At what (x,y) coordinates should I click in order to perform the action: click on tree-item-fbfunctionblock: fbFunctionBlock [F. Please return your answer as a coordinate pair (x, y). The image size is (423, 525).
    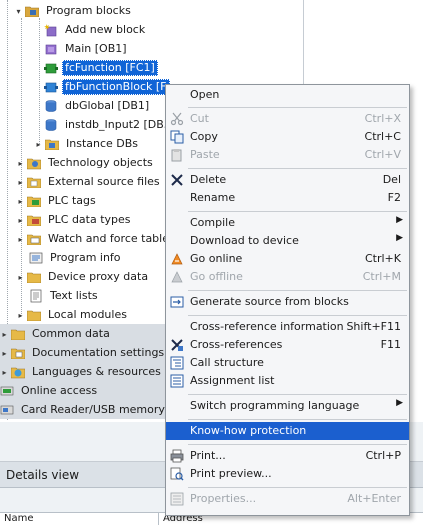
    Looking at the image, I should click on (107, 87).